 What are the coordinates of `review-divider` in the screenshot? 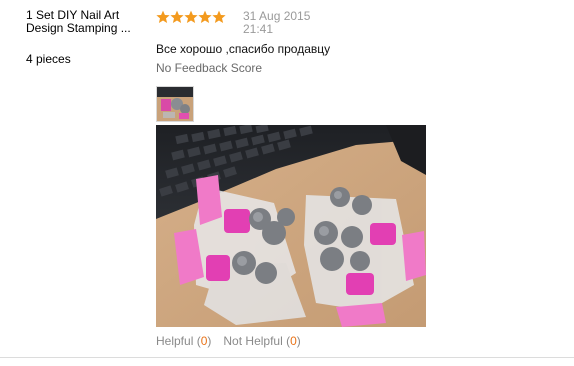 It's located at (287, 357).